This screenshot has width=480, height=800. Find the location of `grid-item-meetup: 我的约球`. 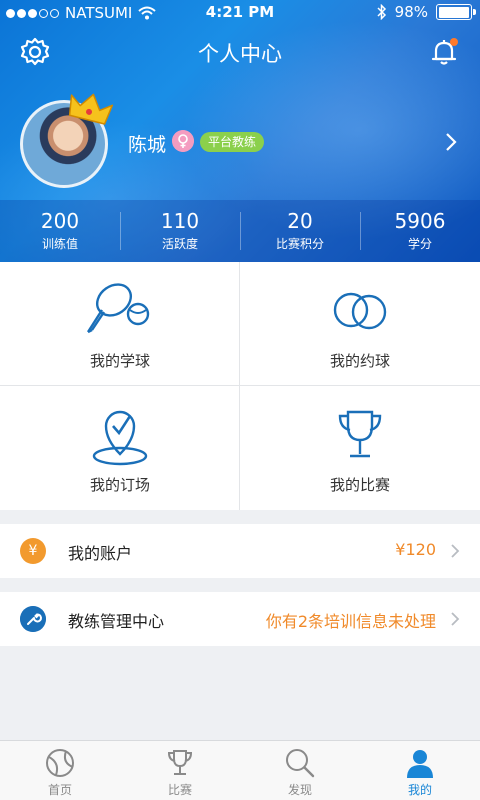

grid-item-meetup: 我的约球 is located at coordinates (360, 324).